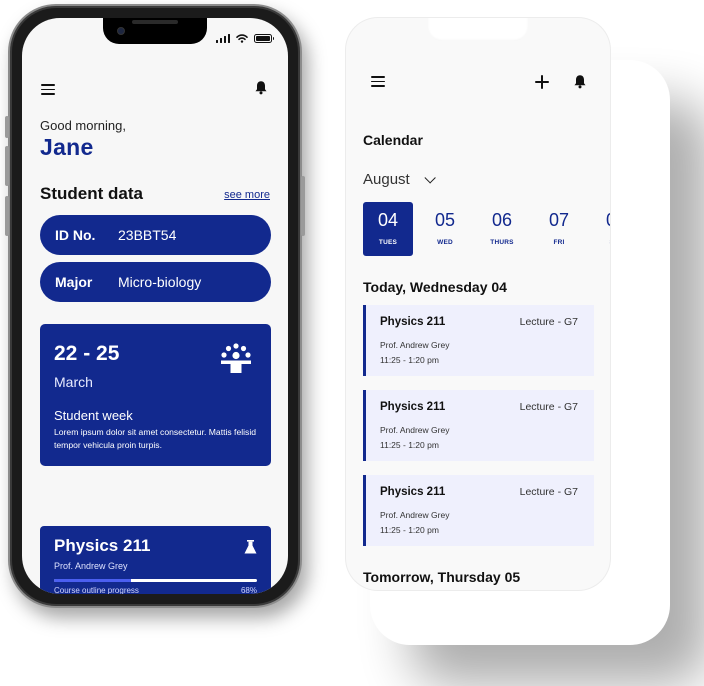 The width and height of the screenshot is (704, 686). Describe the element at coordinates (102, 545) in the screenshot. I see `course-title: Physics 211` at that location.